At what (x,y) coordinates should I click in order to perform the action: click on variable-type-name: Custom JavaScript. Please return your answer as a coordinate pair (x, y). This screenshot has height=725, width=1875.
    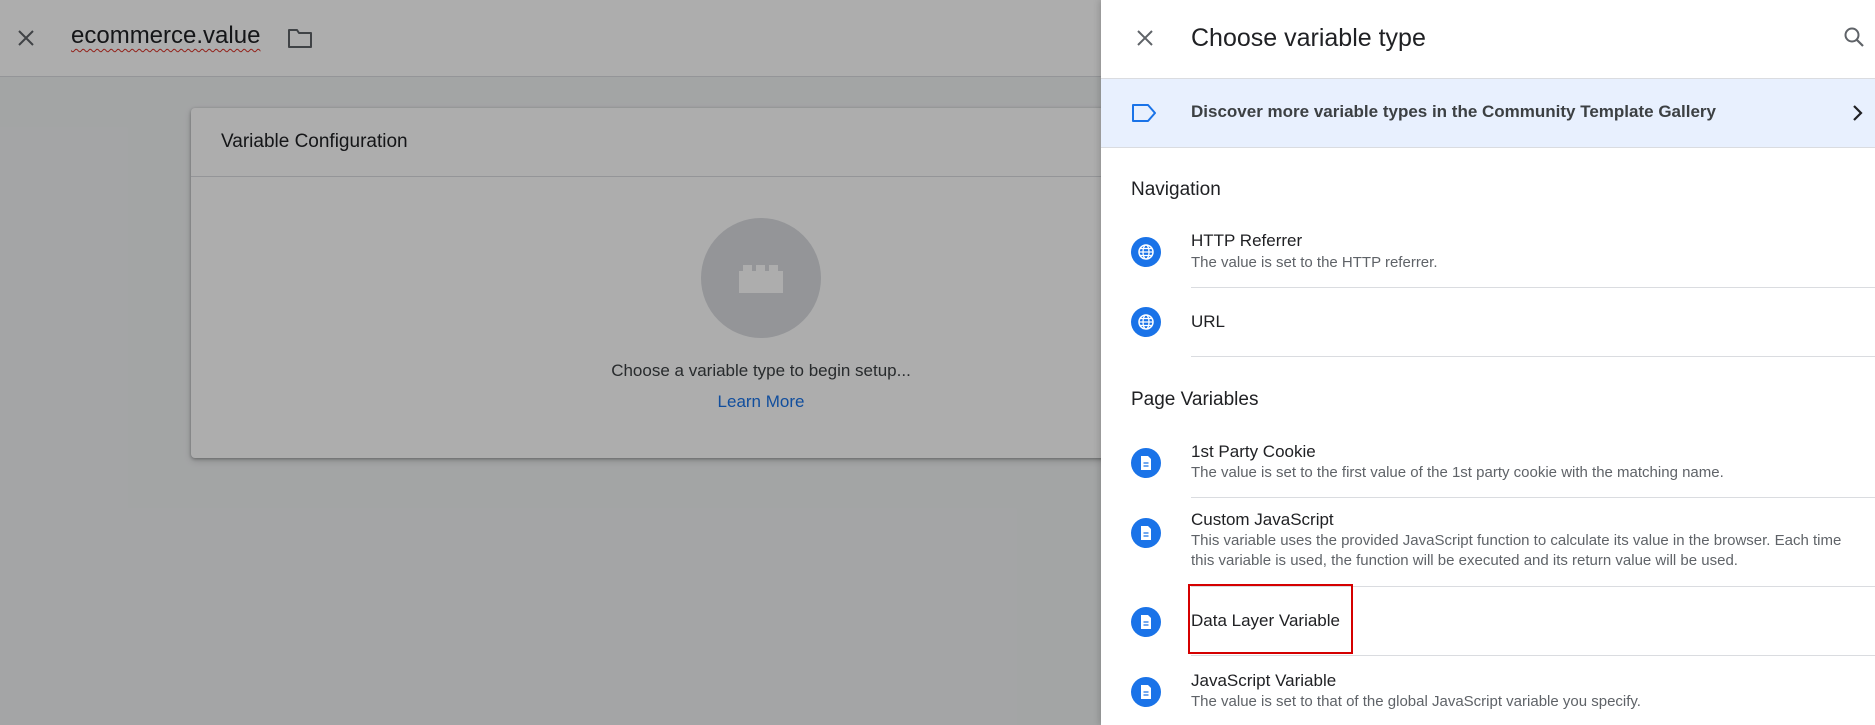
    Looking at the image, I should click on (1262, 519).